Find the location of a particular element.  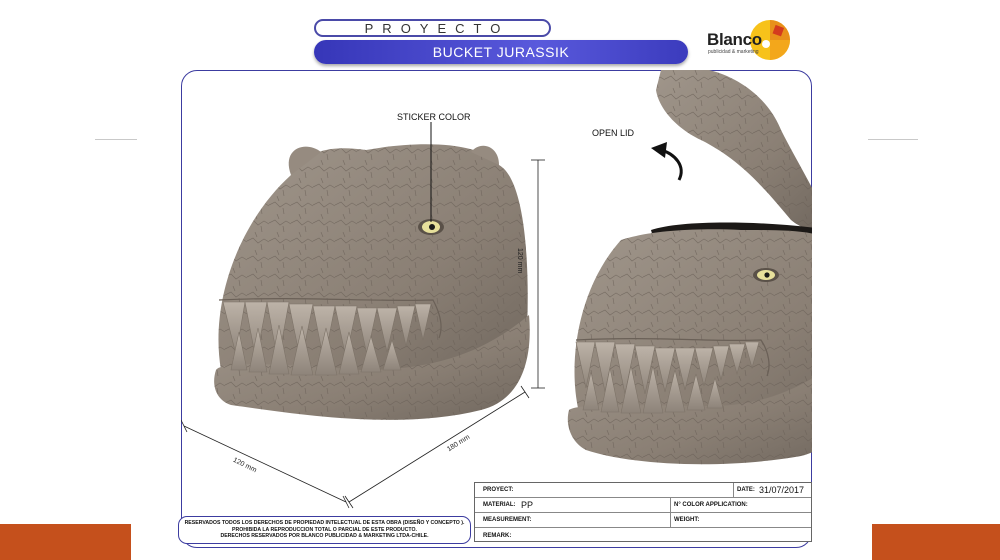

spec-color-application-label: N° COLOR APPLICATION: is located at coordinates (711, 505).